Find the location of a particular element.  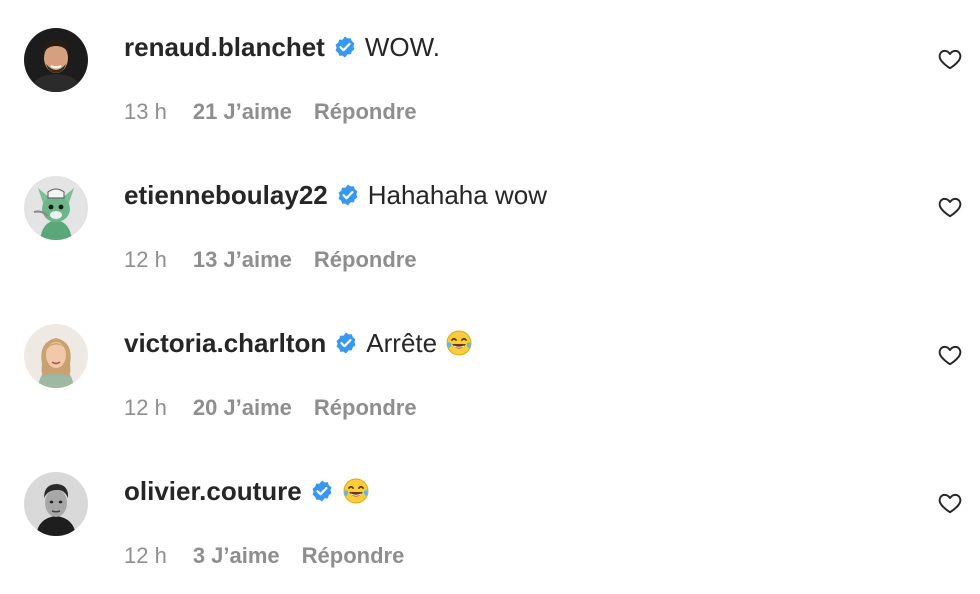

comment-text-content: WOW. is located at coordinates (402, 46).